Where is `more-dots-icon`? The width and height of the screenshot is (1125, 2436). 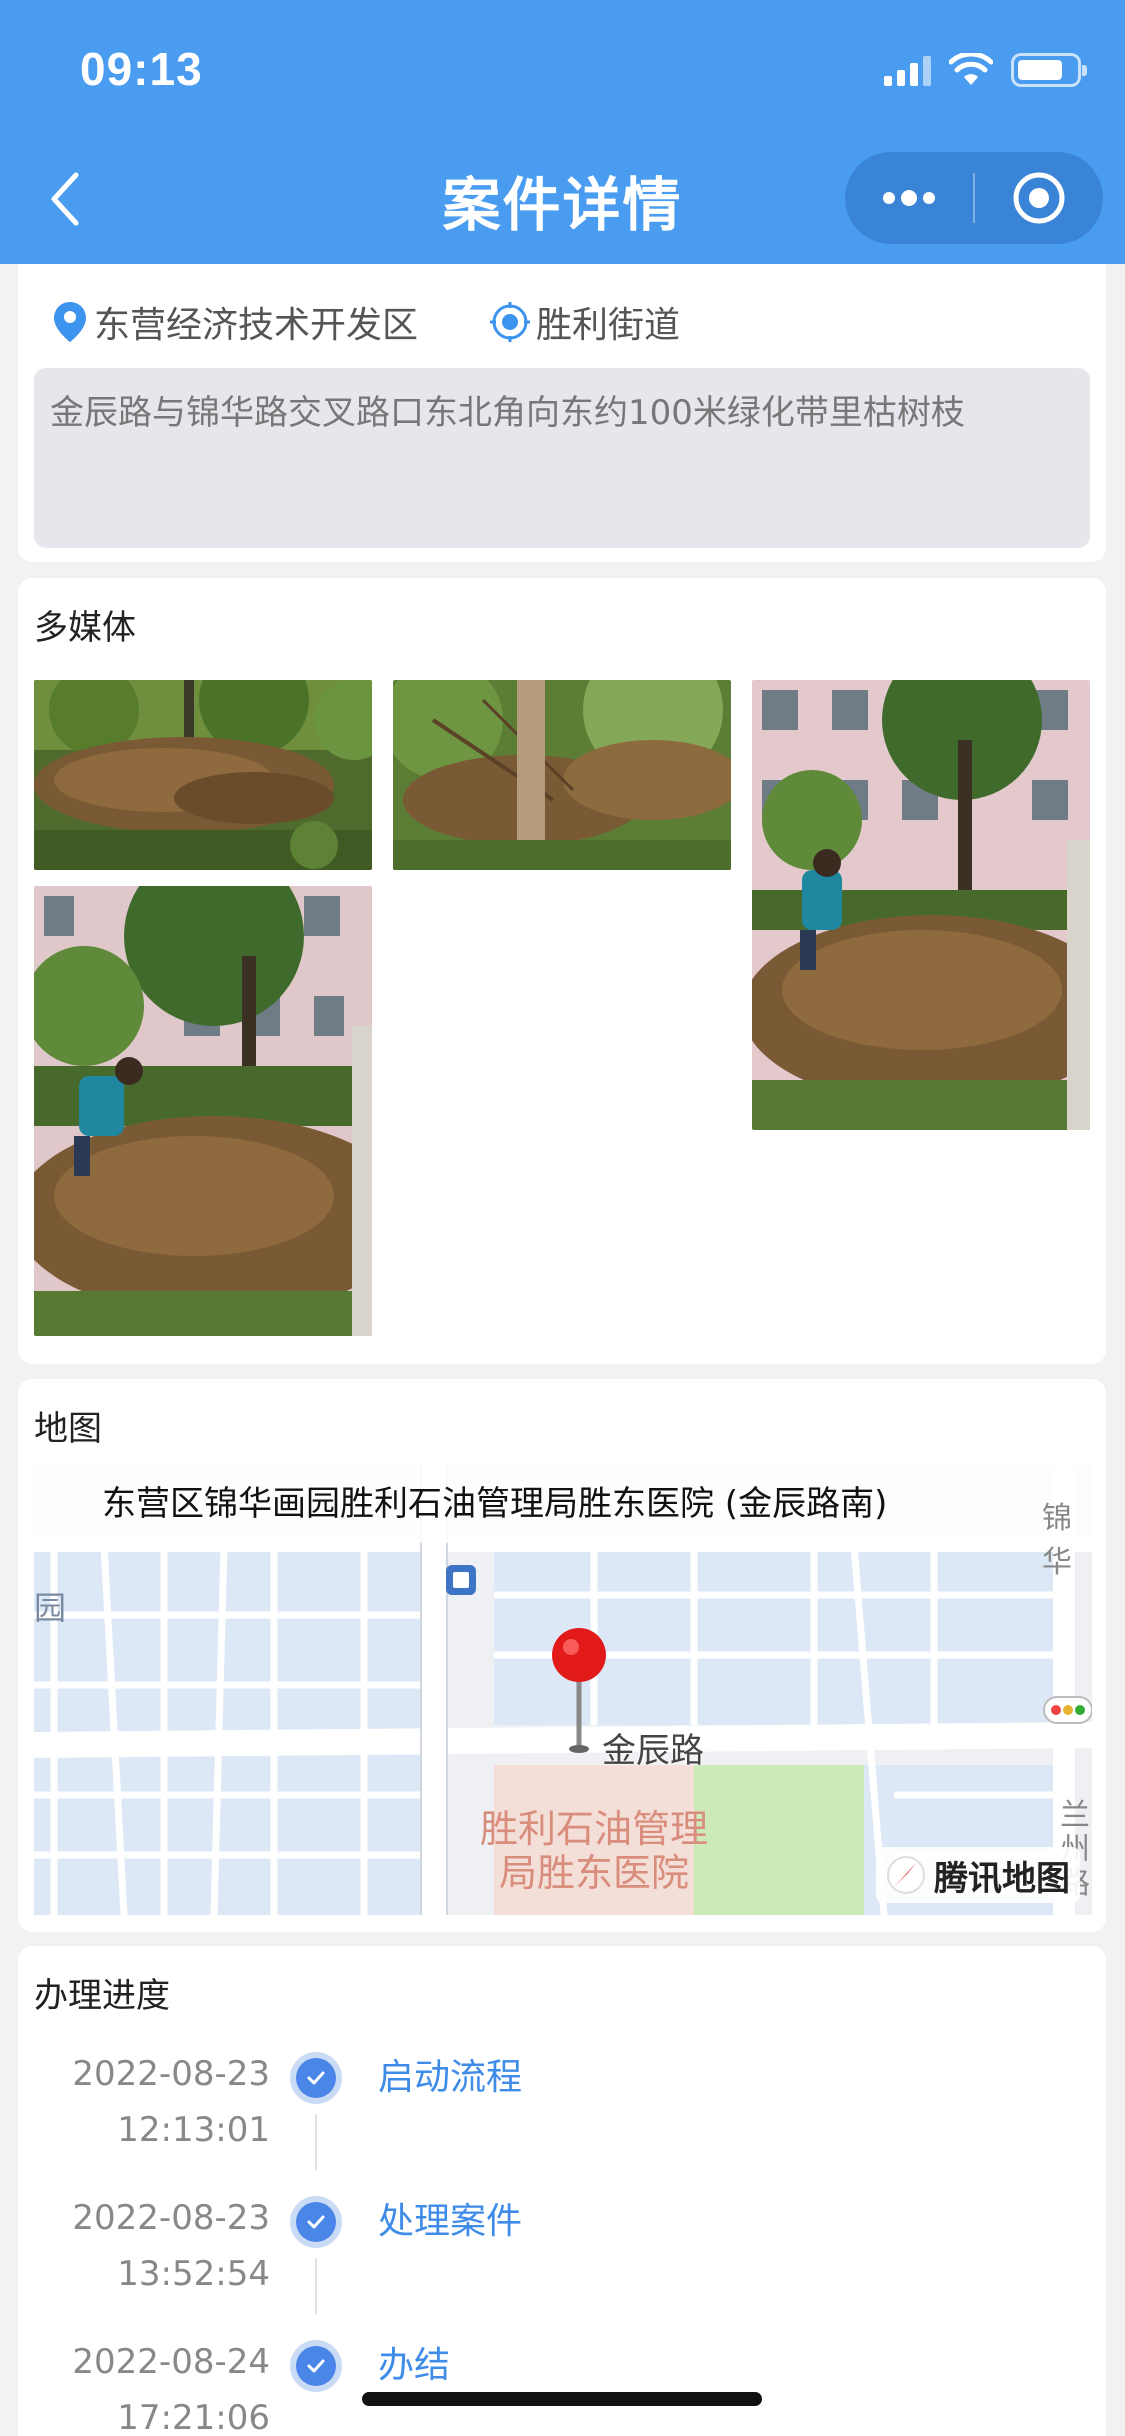 more-dots-icon is located at coordinates (909, 198).